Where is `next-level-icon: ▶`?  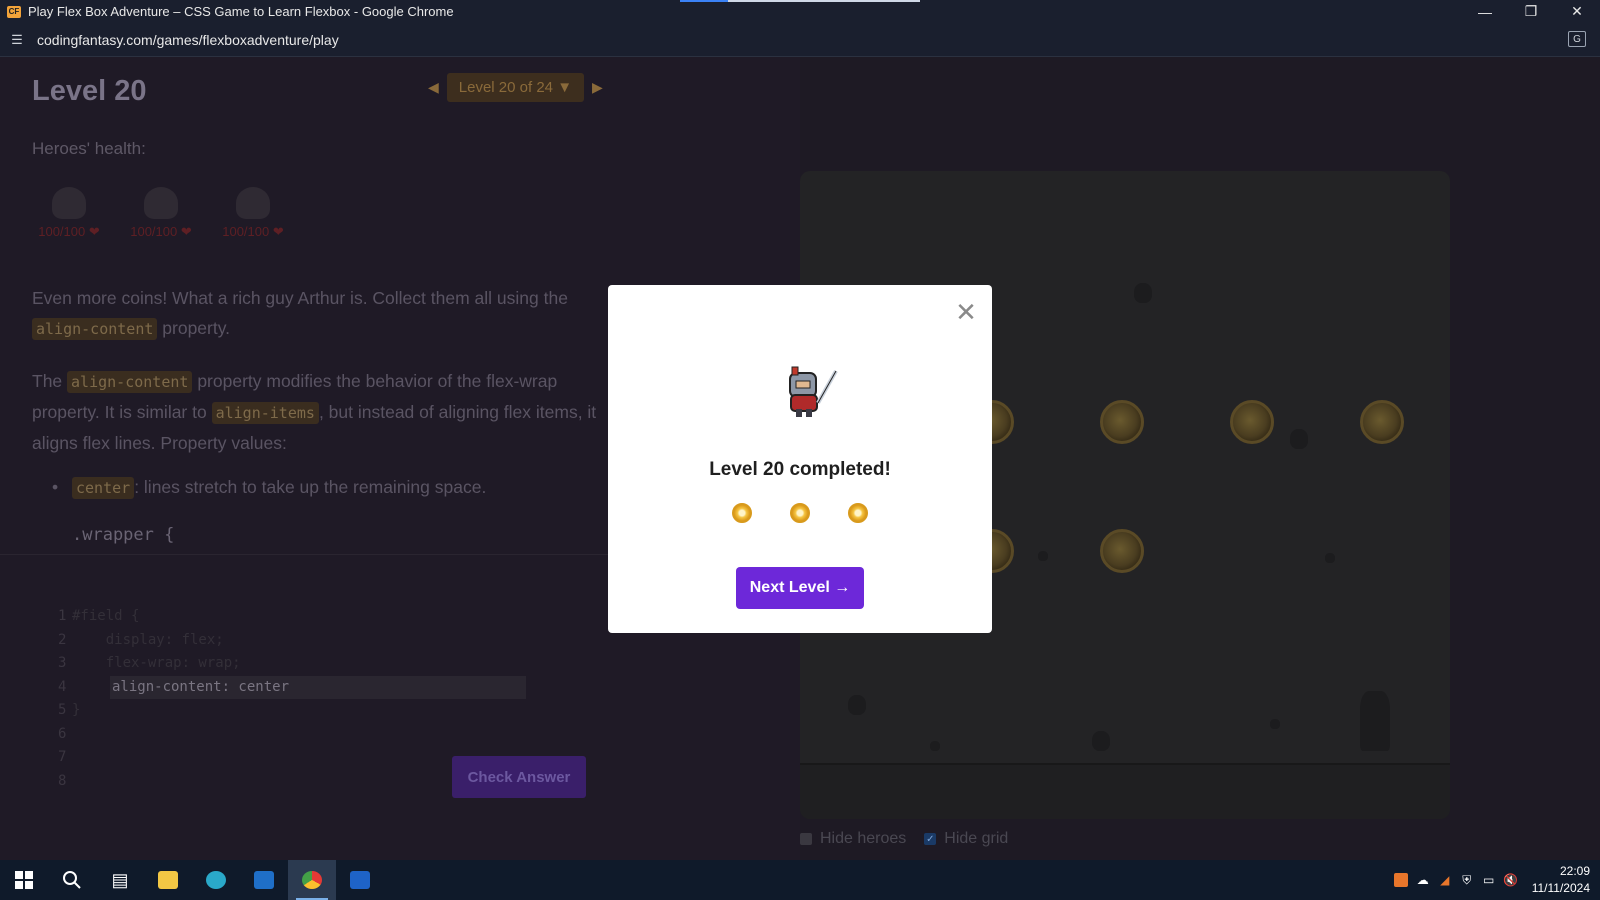
next-level-icon: ▶ is located at coordinates (597, 87).